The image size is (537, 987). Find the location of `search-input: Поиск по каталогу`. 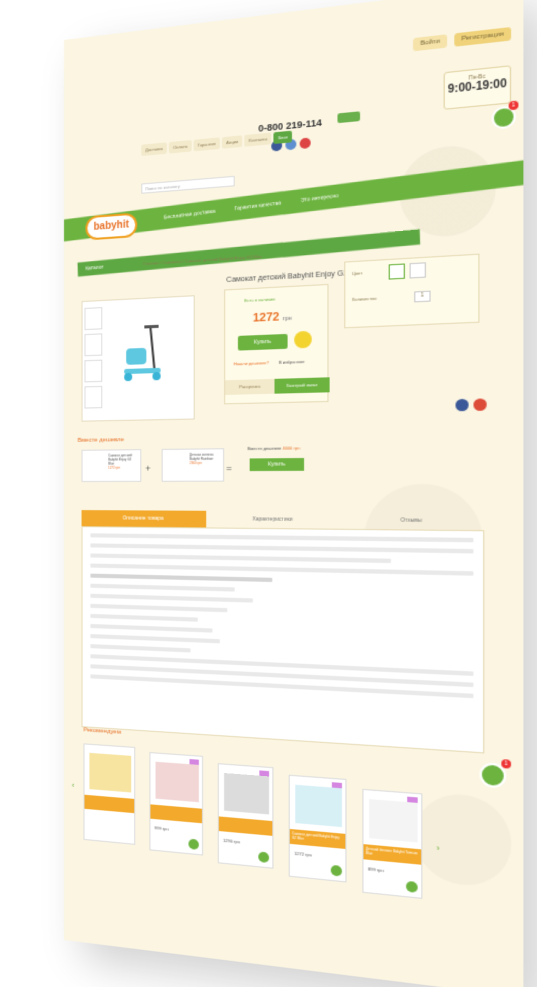

search-input: Поиск по каталогу is located at coordinates (188, 184).